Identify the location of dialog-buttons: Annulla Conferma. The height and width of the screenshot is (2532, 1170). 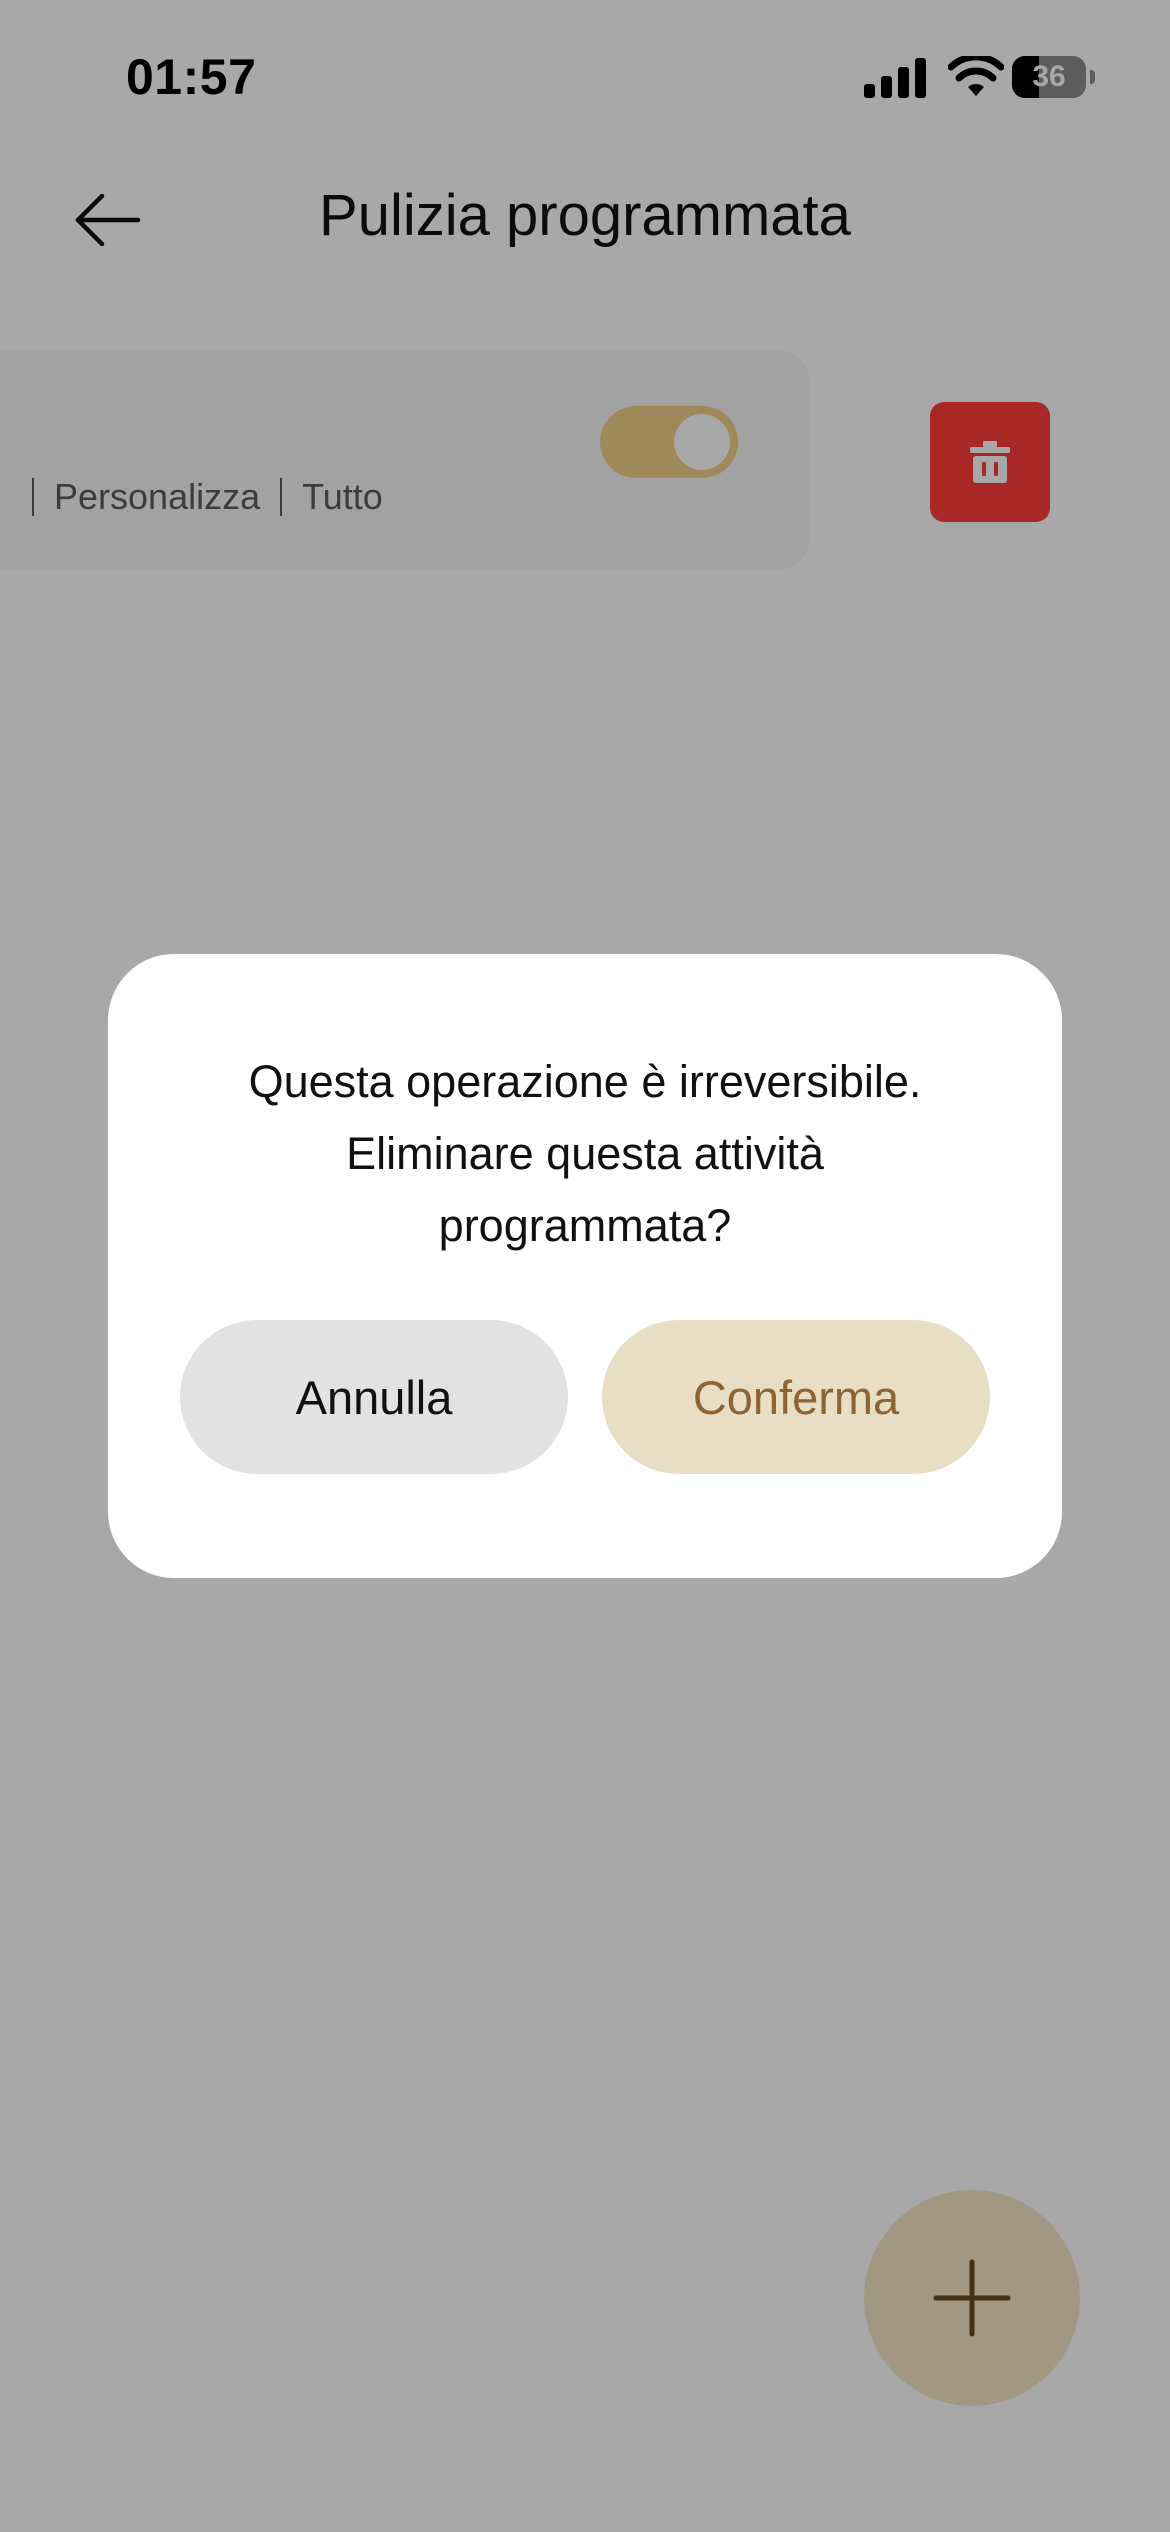
(585, 1397).